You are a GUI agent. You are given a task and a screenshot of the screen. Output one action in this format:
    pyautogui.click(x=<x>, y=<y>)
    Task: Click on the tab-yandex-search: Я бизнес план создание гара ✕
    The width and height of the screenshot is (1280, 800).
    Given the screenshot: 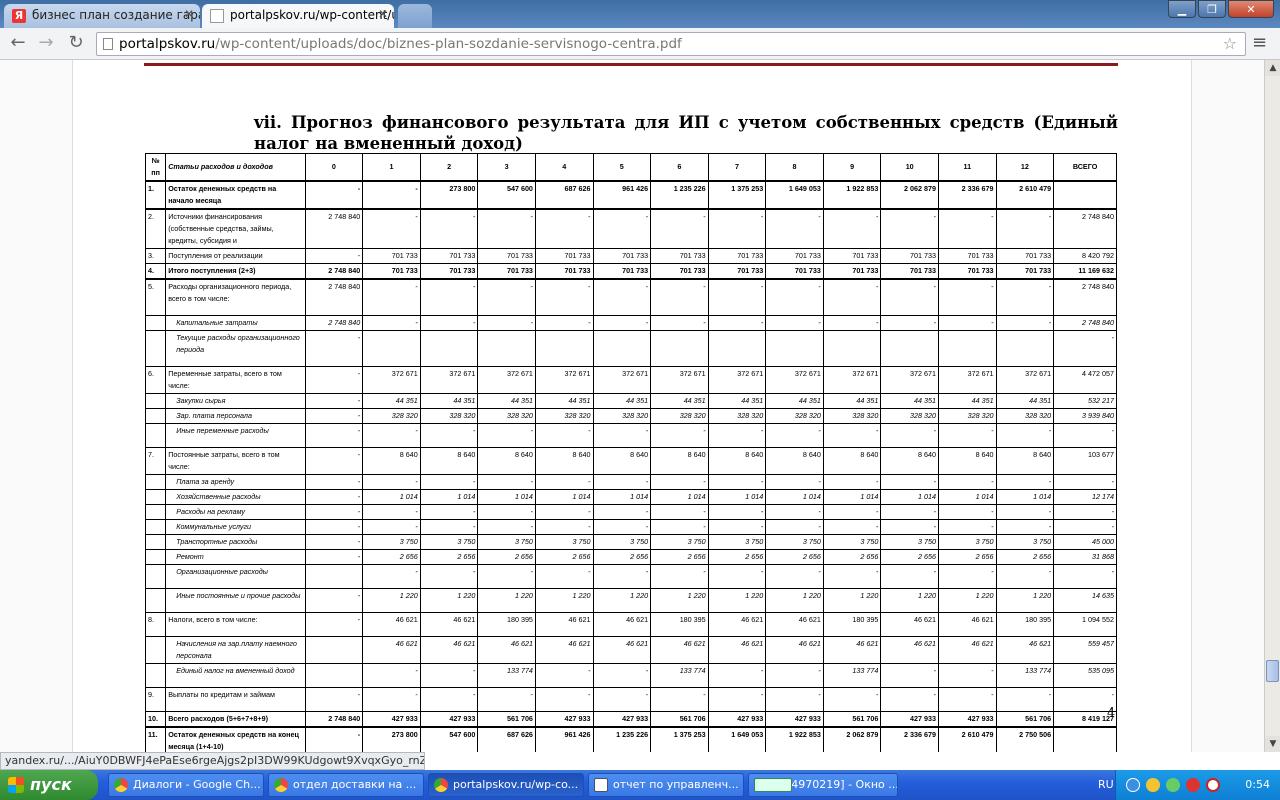 What is the action you would take?
    pyautogui.click(x=102, y=16)
    